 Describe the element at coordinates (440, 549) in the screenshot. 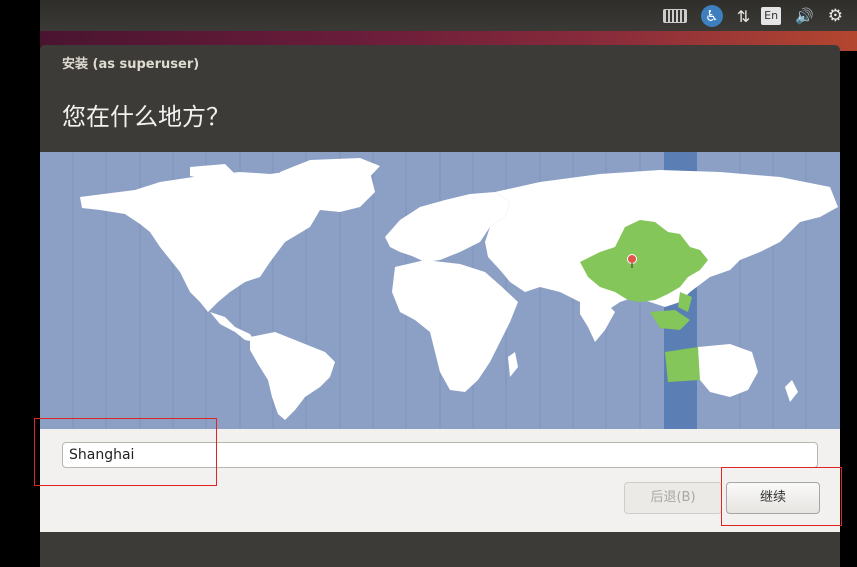

I see `bottom-bar` at that location.